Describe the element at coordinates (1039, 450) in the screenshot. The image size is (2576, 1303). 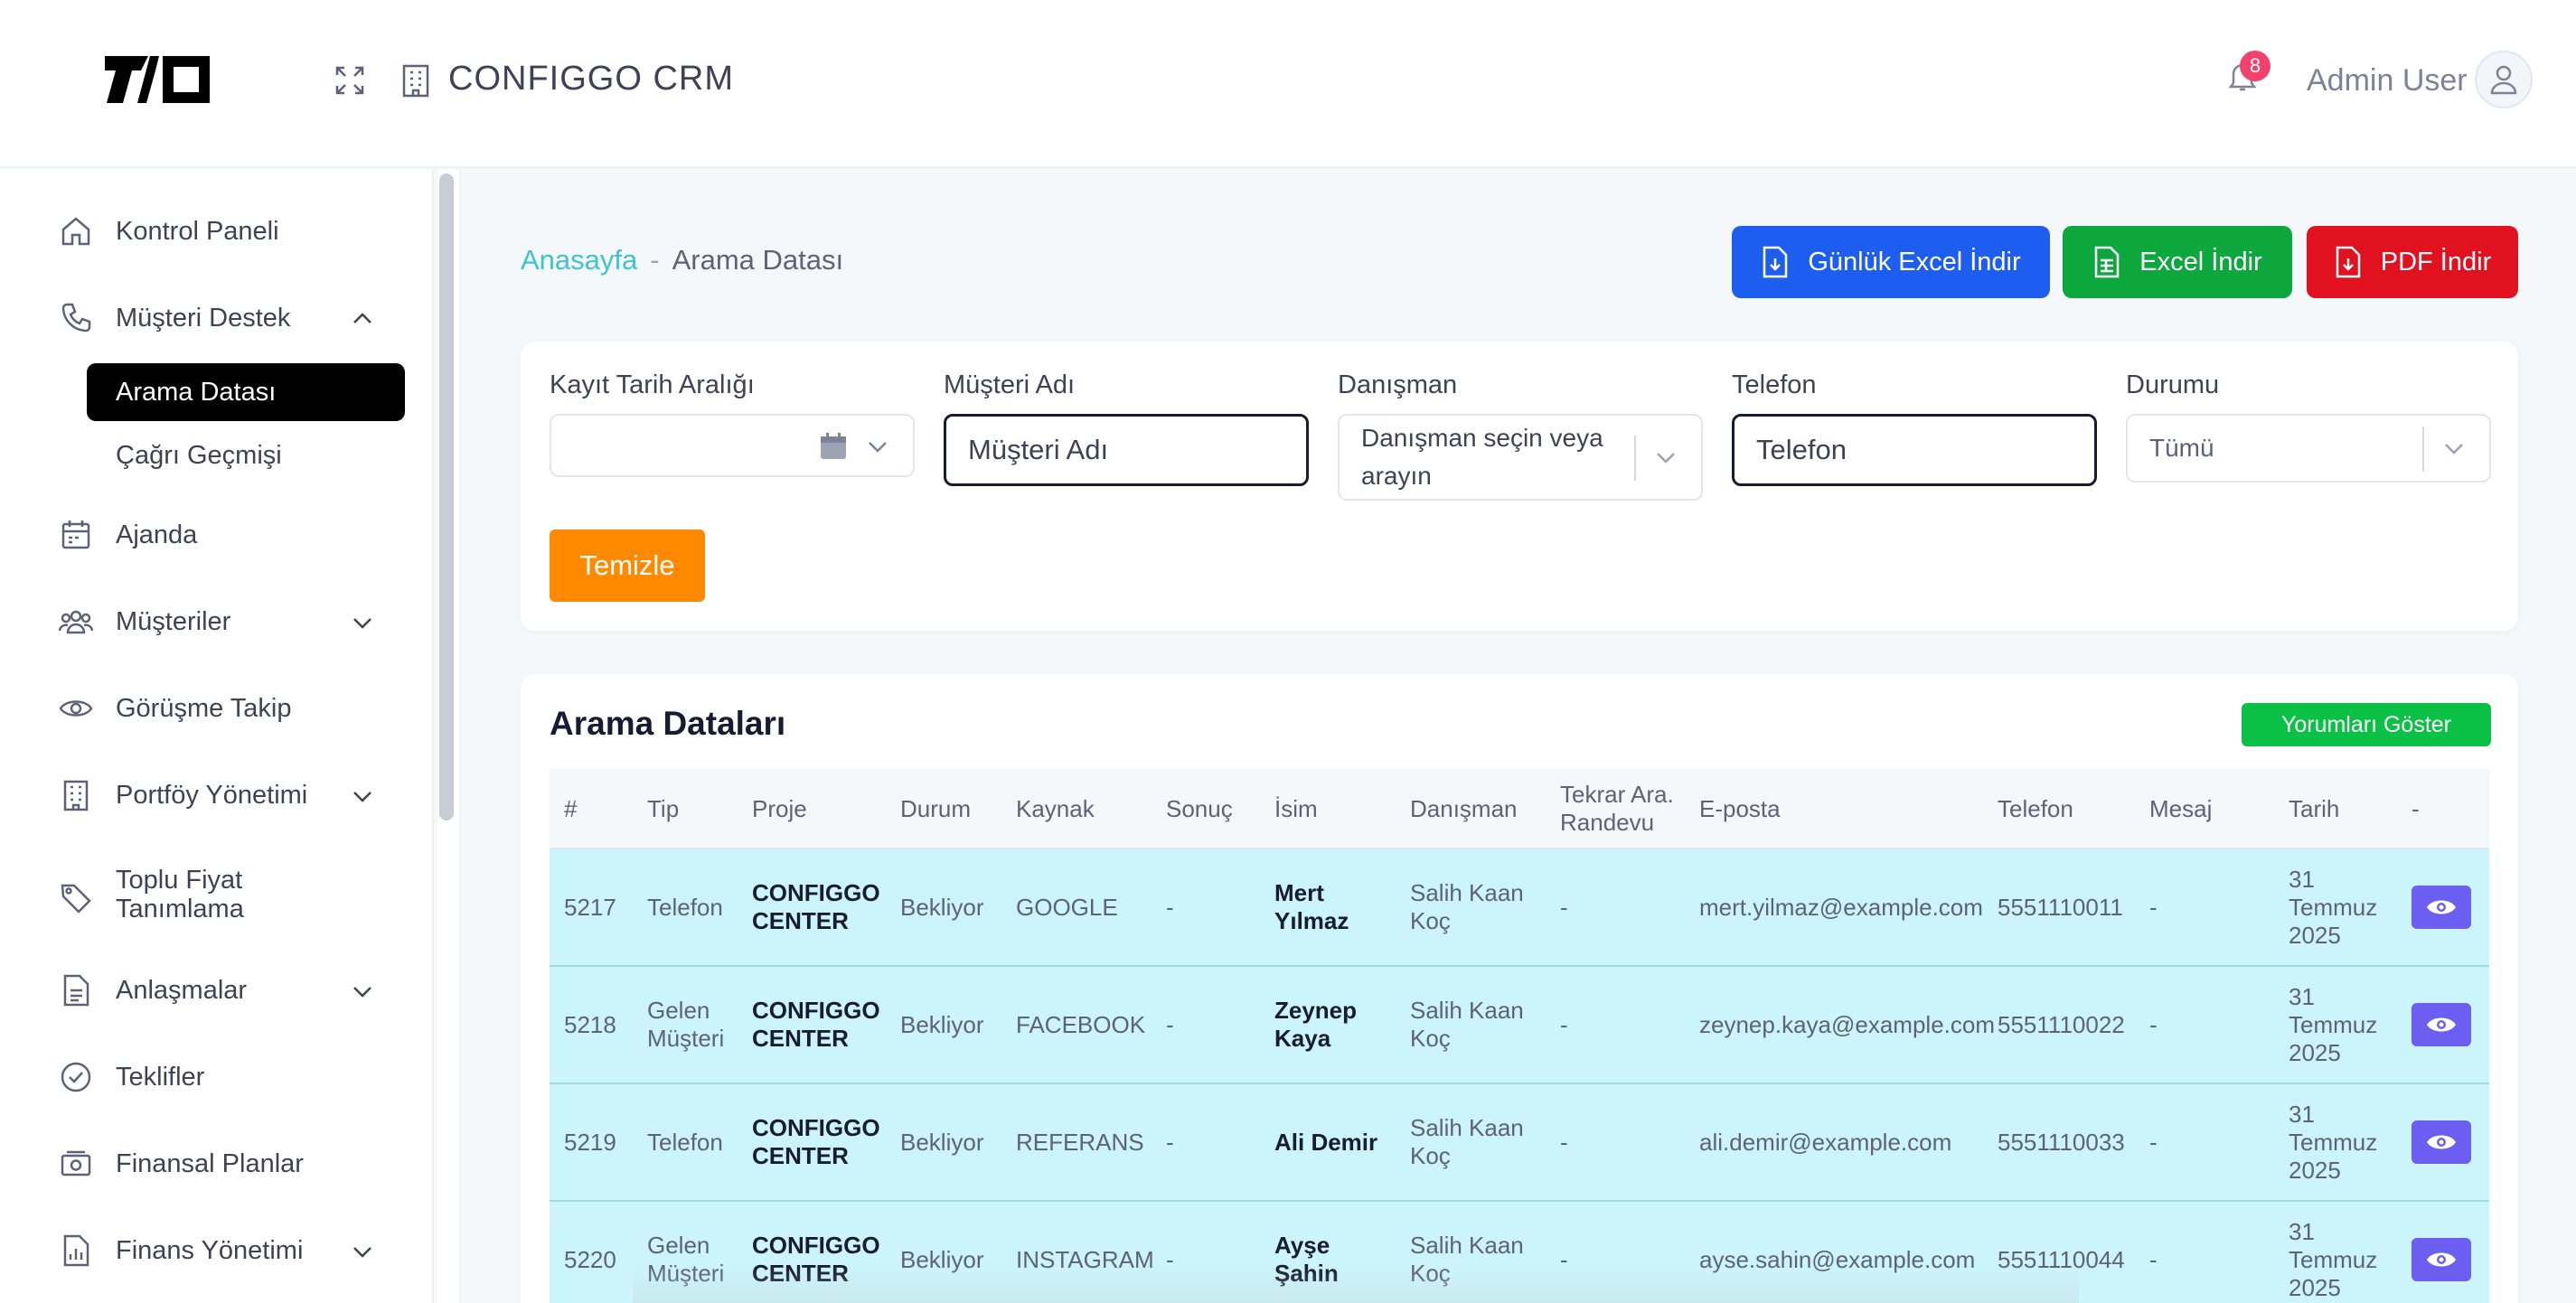
I see `customer-name-placeholder: Müşteri Adı` at that location.